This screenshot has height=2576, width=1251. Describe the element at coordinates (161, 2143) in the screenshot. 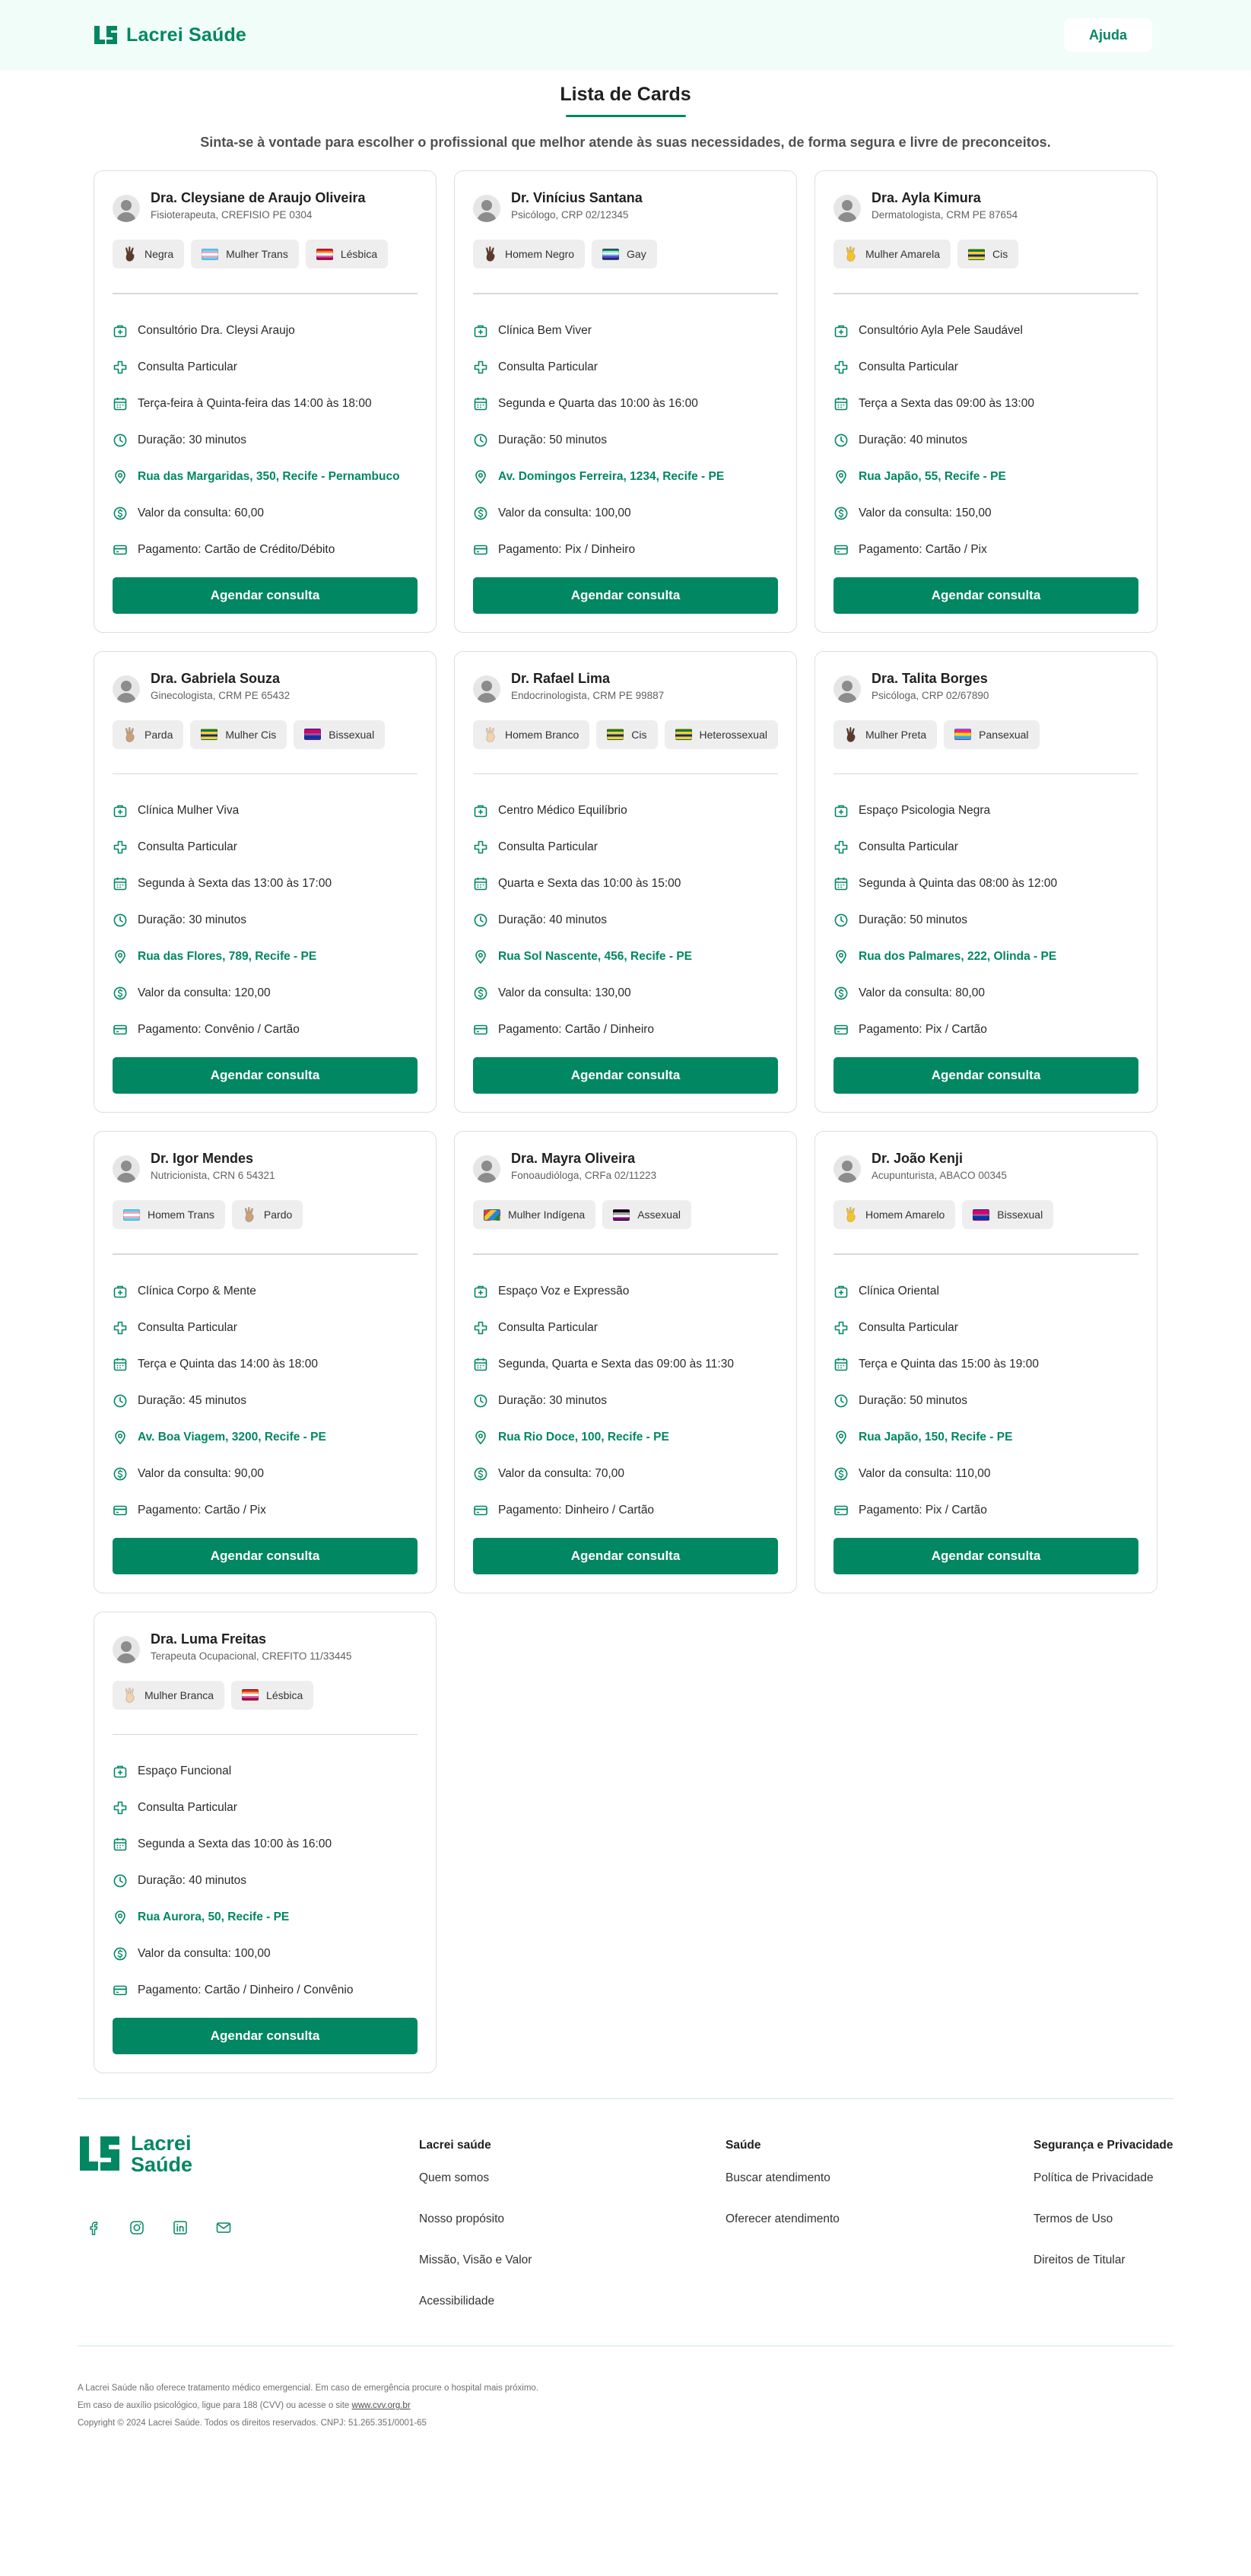

I see `footer-brand-line1: Lacrei` at that location.